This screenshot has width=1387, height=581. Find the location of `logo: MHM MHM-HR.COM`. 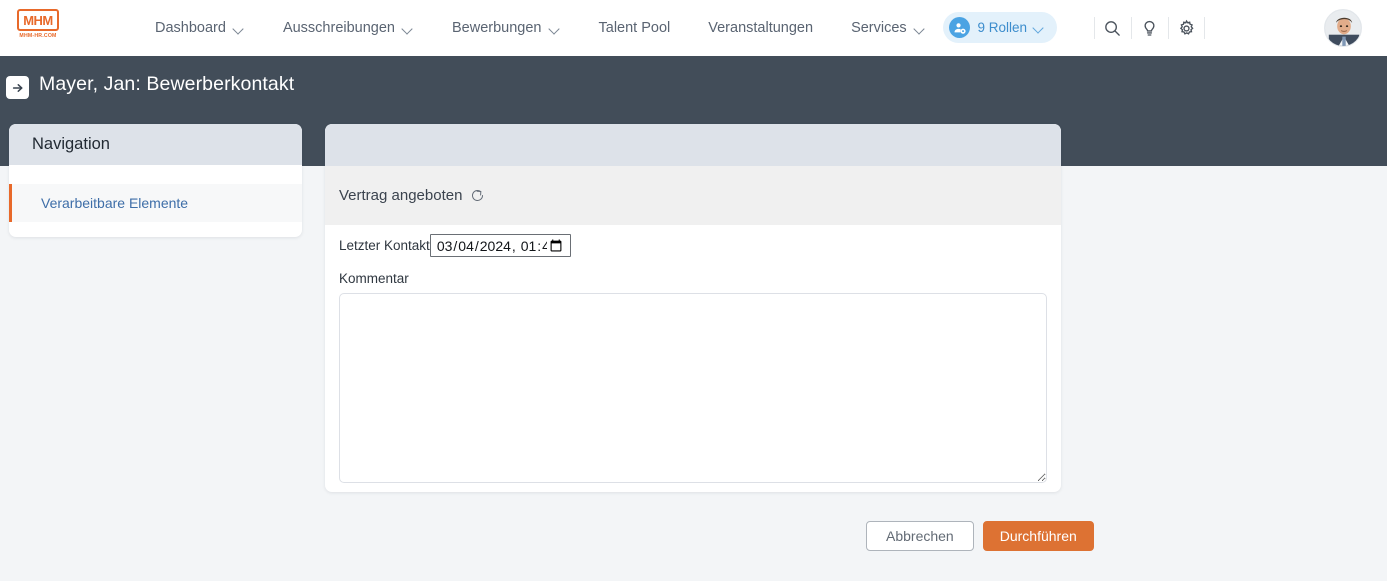

logo: MHM MHM-HR.COM is located at coordinates (38, 28).